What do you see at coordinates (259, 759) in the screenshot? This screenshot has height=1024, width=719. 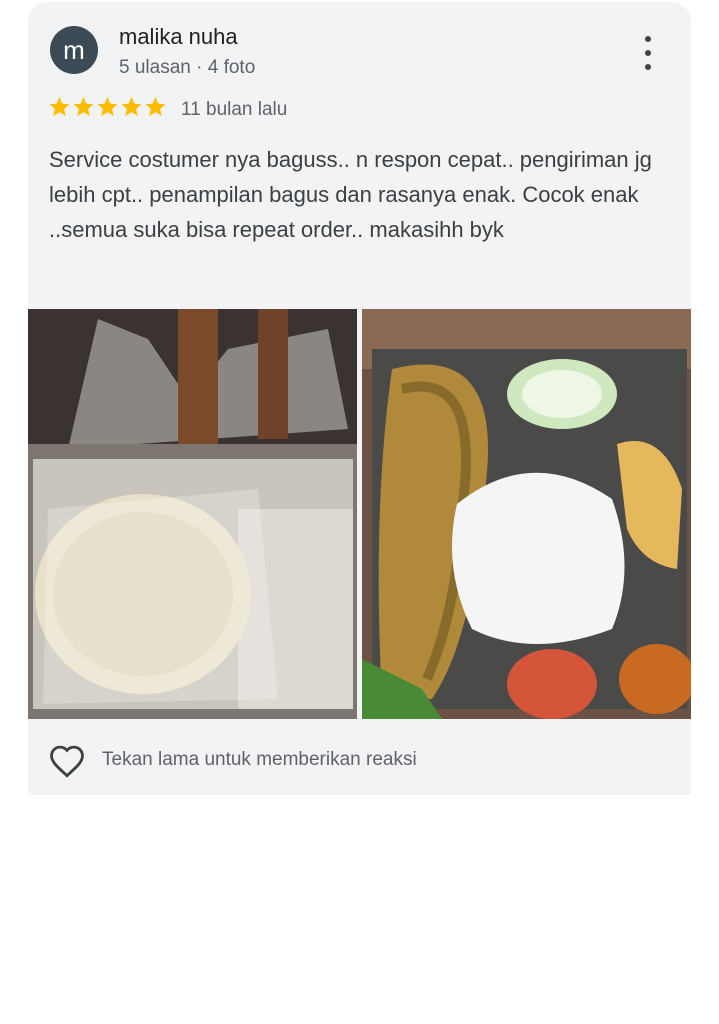 I see `reaction-hint: Tekan lama untuk memberikan reaksi` at bounding box center [259, 759].